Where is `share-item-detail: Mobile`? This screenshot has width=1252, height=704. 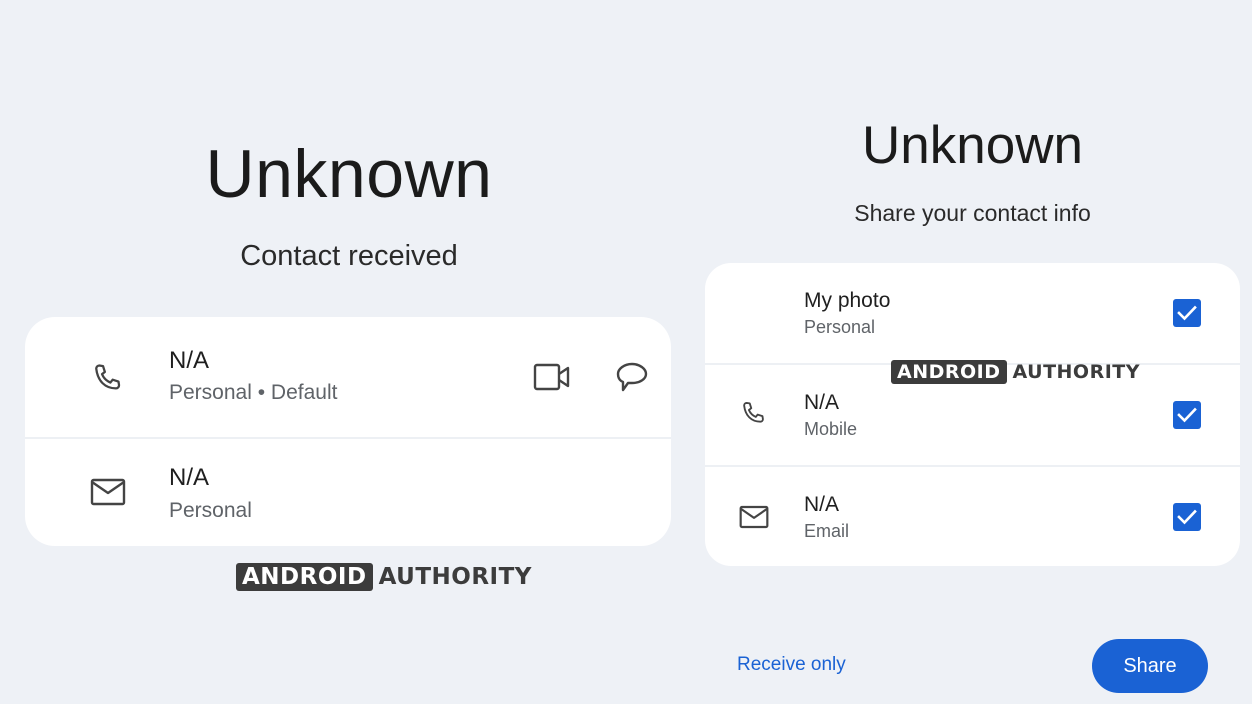 share-item-detail: Mobile is located at coordinates (831, 429).